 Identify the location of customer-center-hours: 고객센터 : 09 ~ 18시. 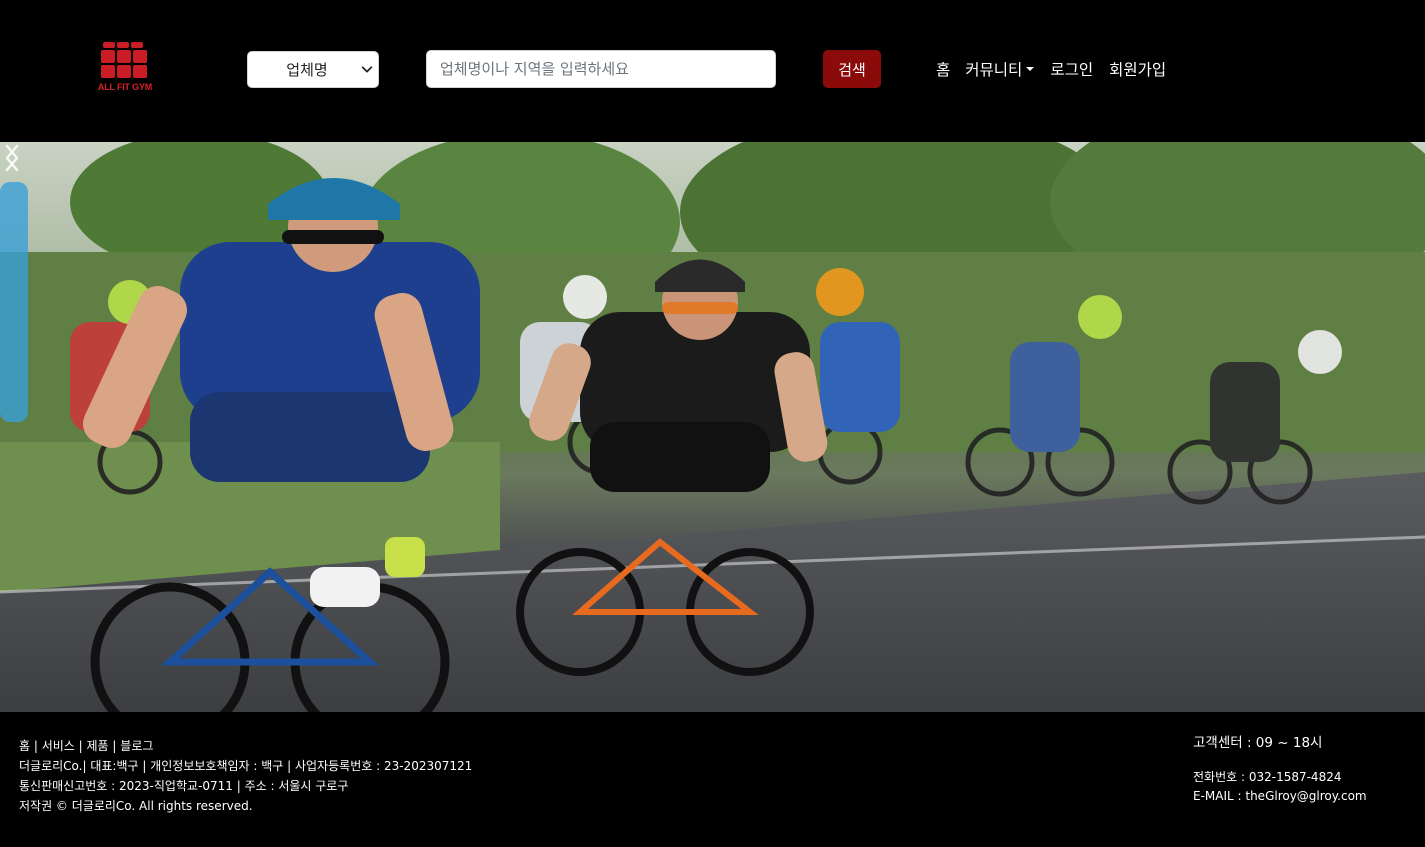
(1258, 743).